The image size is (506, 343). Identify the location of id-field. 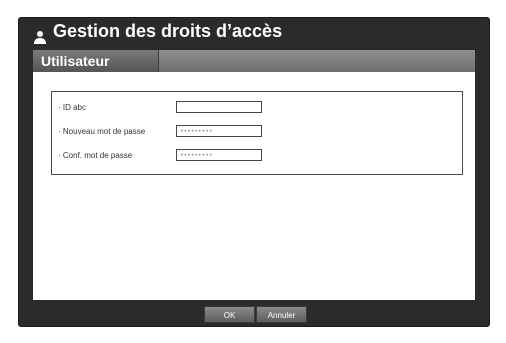
(219, 107).